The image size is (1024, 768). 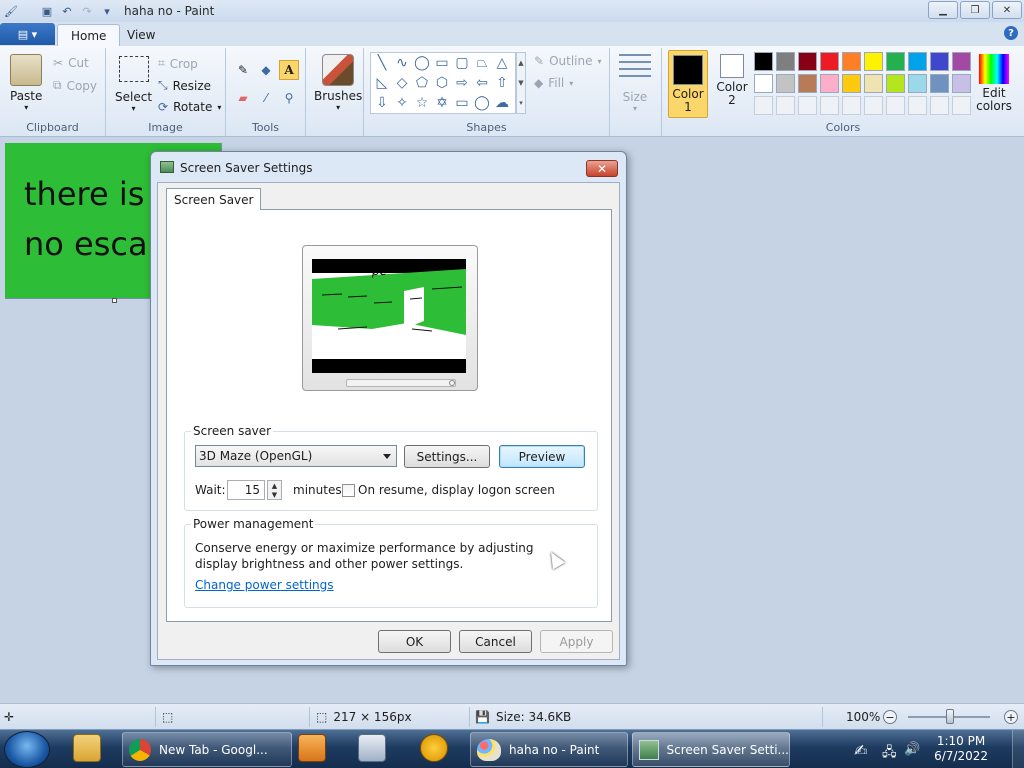 What do you see at coordinates (178, 63) in the screenshot?
I see `crop-button: ⌗ Crop` at bounding box center [178, 63].